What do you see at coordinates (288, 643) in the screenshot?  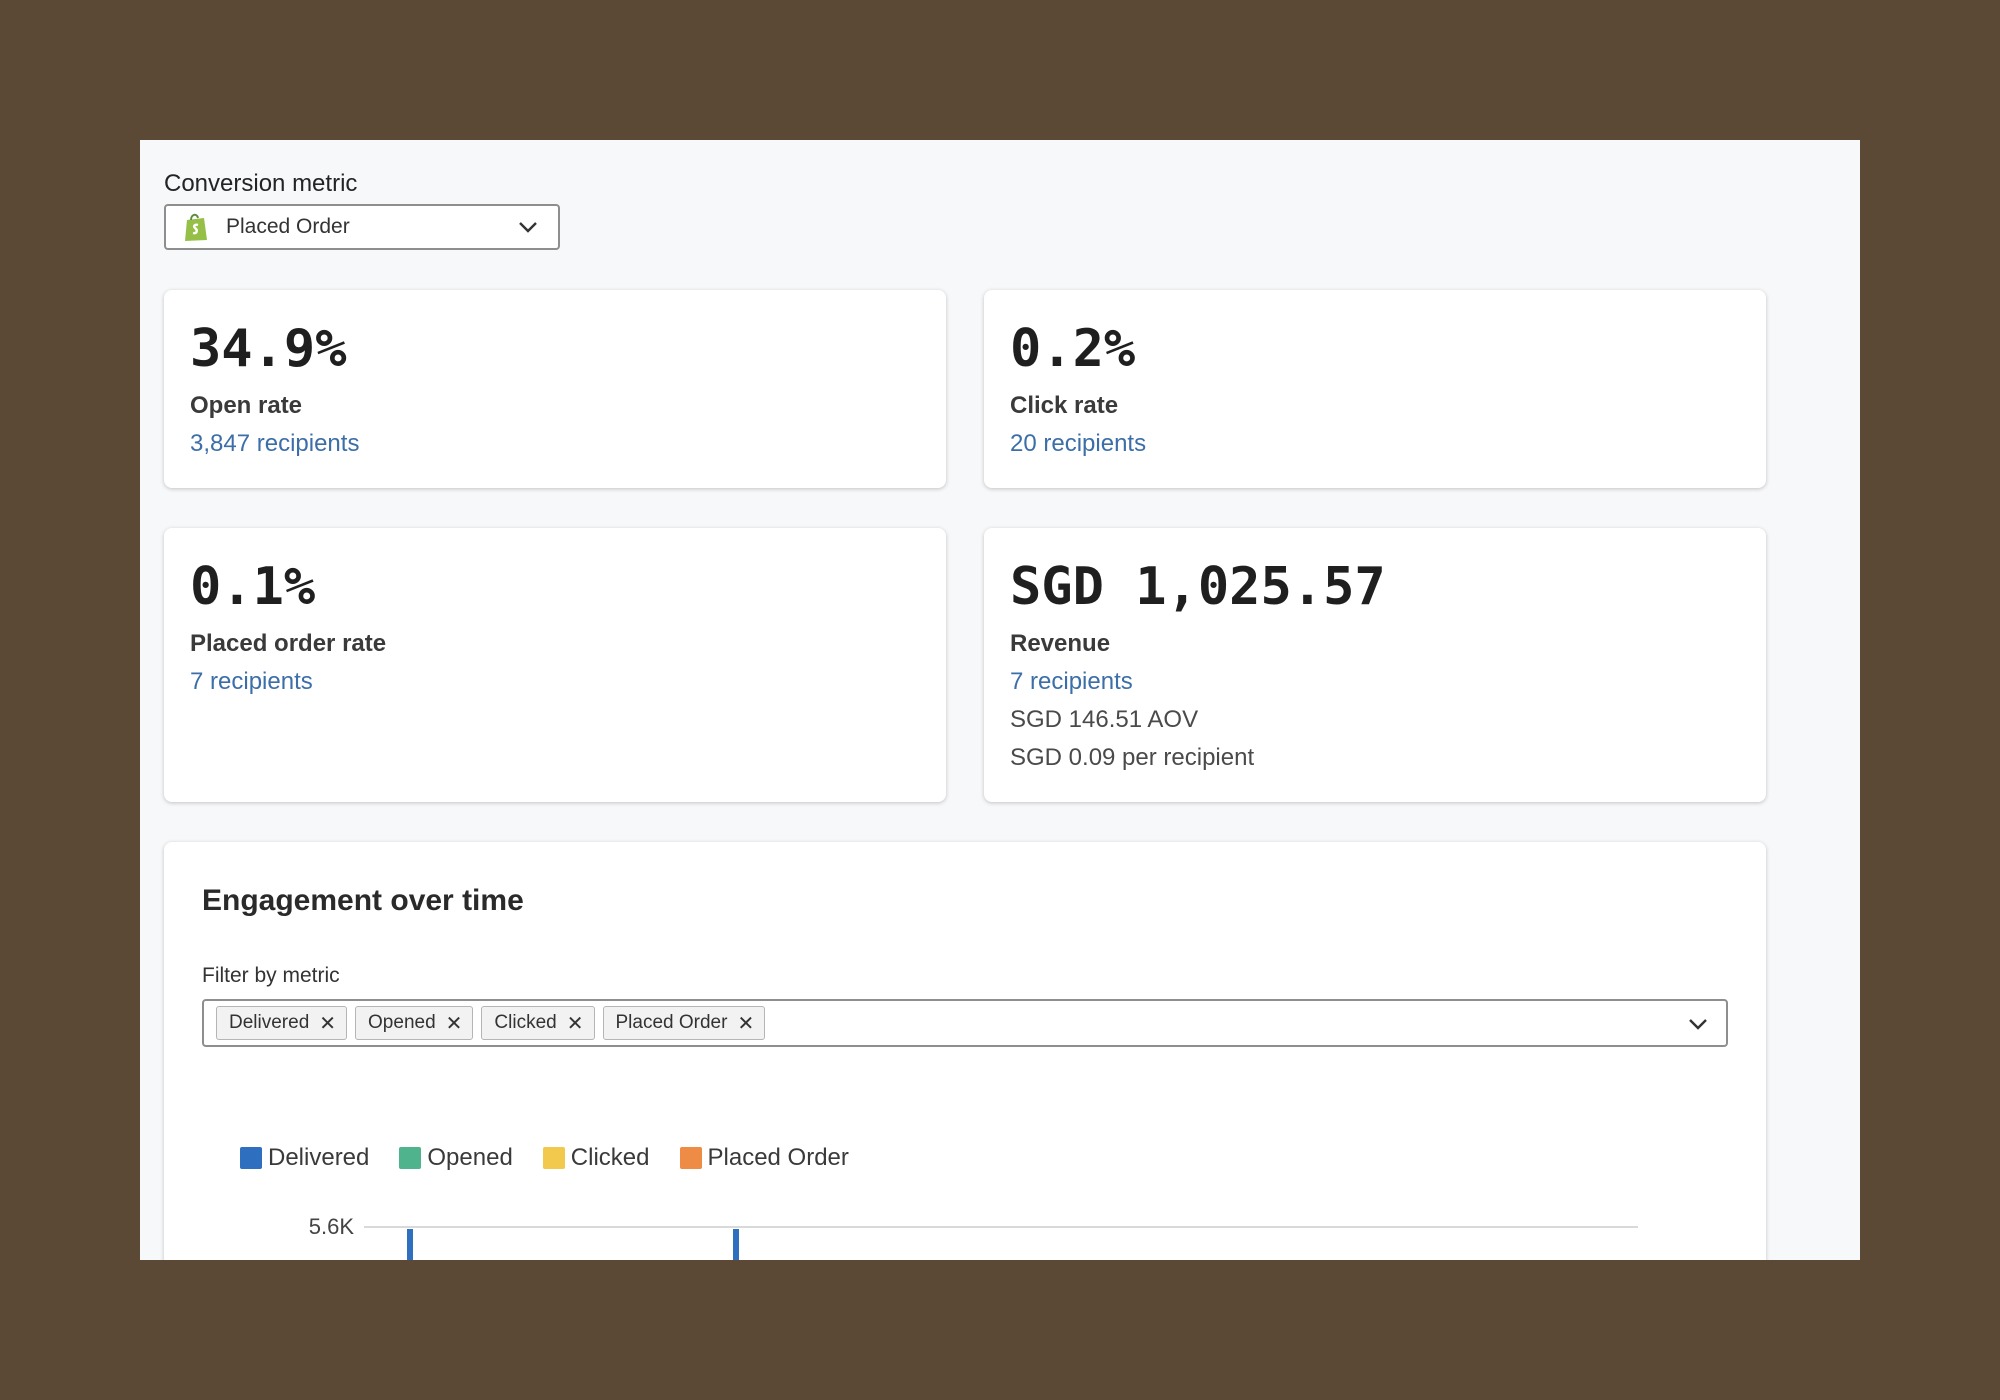 I see `placed-order-rate-title: Placed order rate` at bounding box center [288, 643].